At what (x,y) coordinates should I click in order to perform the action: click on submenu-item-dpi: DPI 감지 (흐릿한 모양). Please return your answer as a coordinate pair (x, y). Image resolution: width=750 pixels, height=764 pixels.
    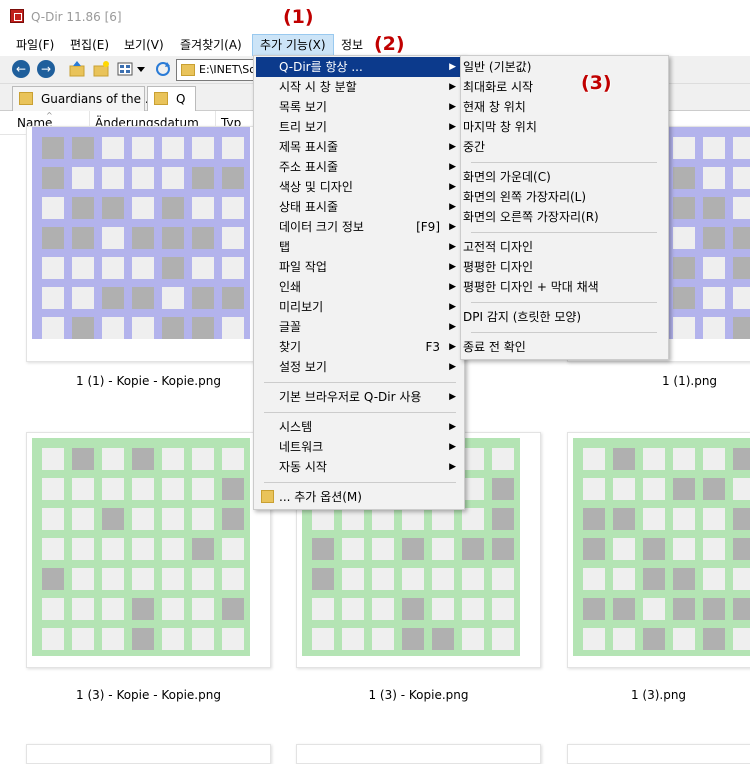
    Looking at the image, I should click on (564, 317).